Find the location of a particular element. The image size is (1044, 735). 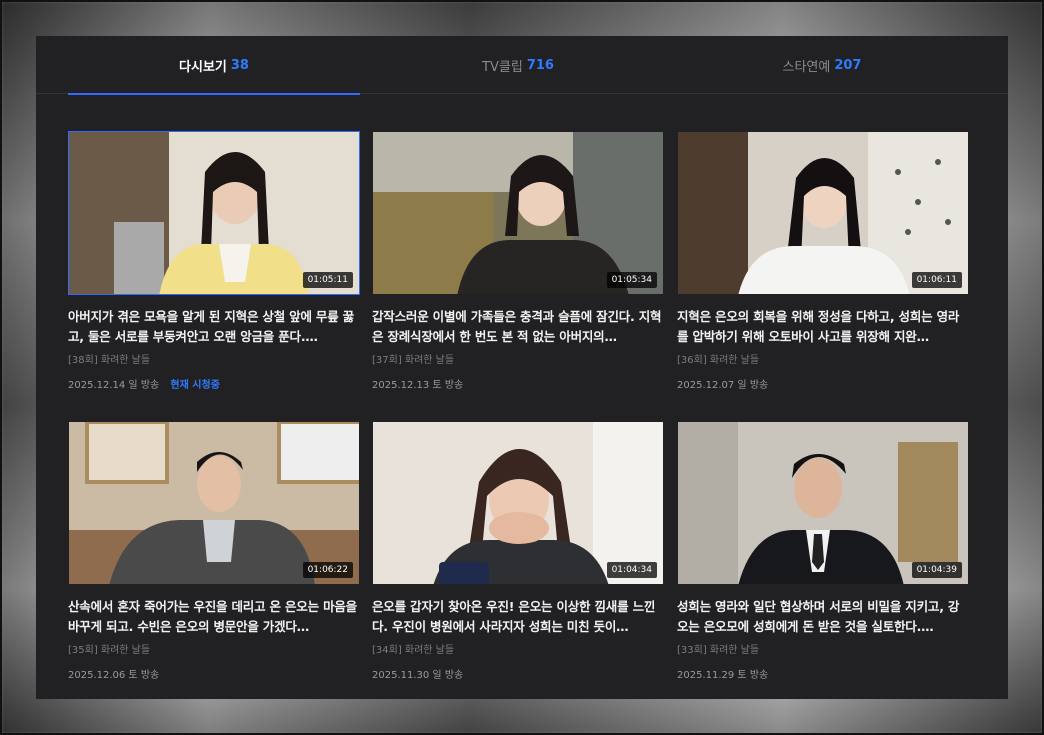

tab-tv-clip: TV클립 716 is located at coordinates (518, 65).